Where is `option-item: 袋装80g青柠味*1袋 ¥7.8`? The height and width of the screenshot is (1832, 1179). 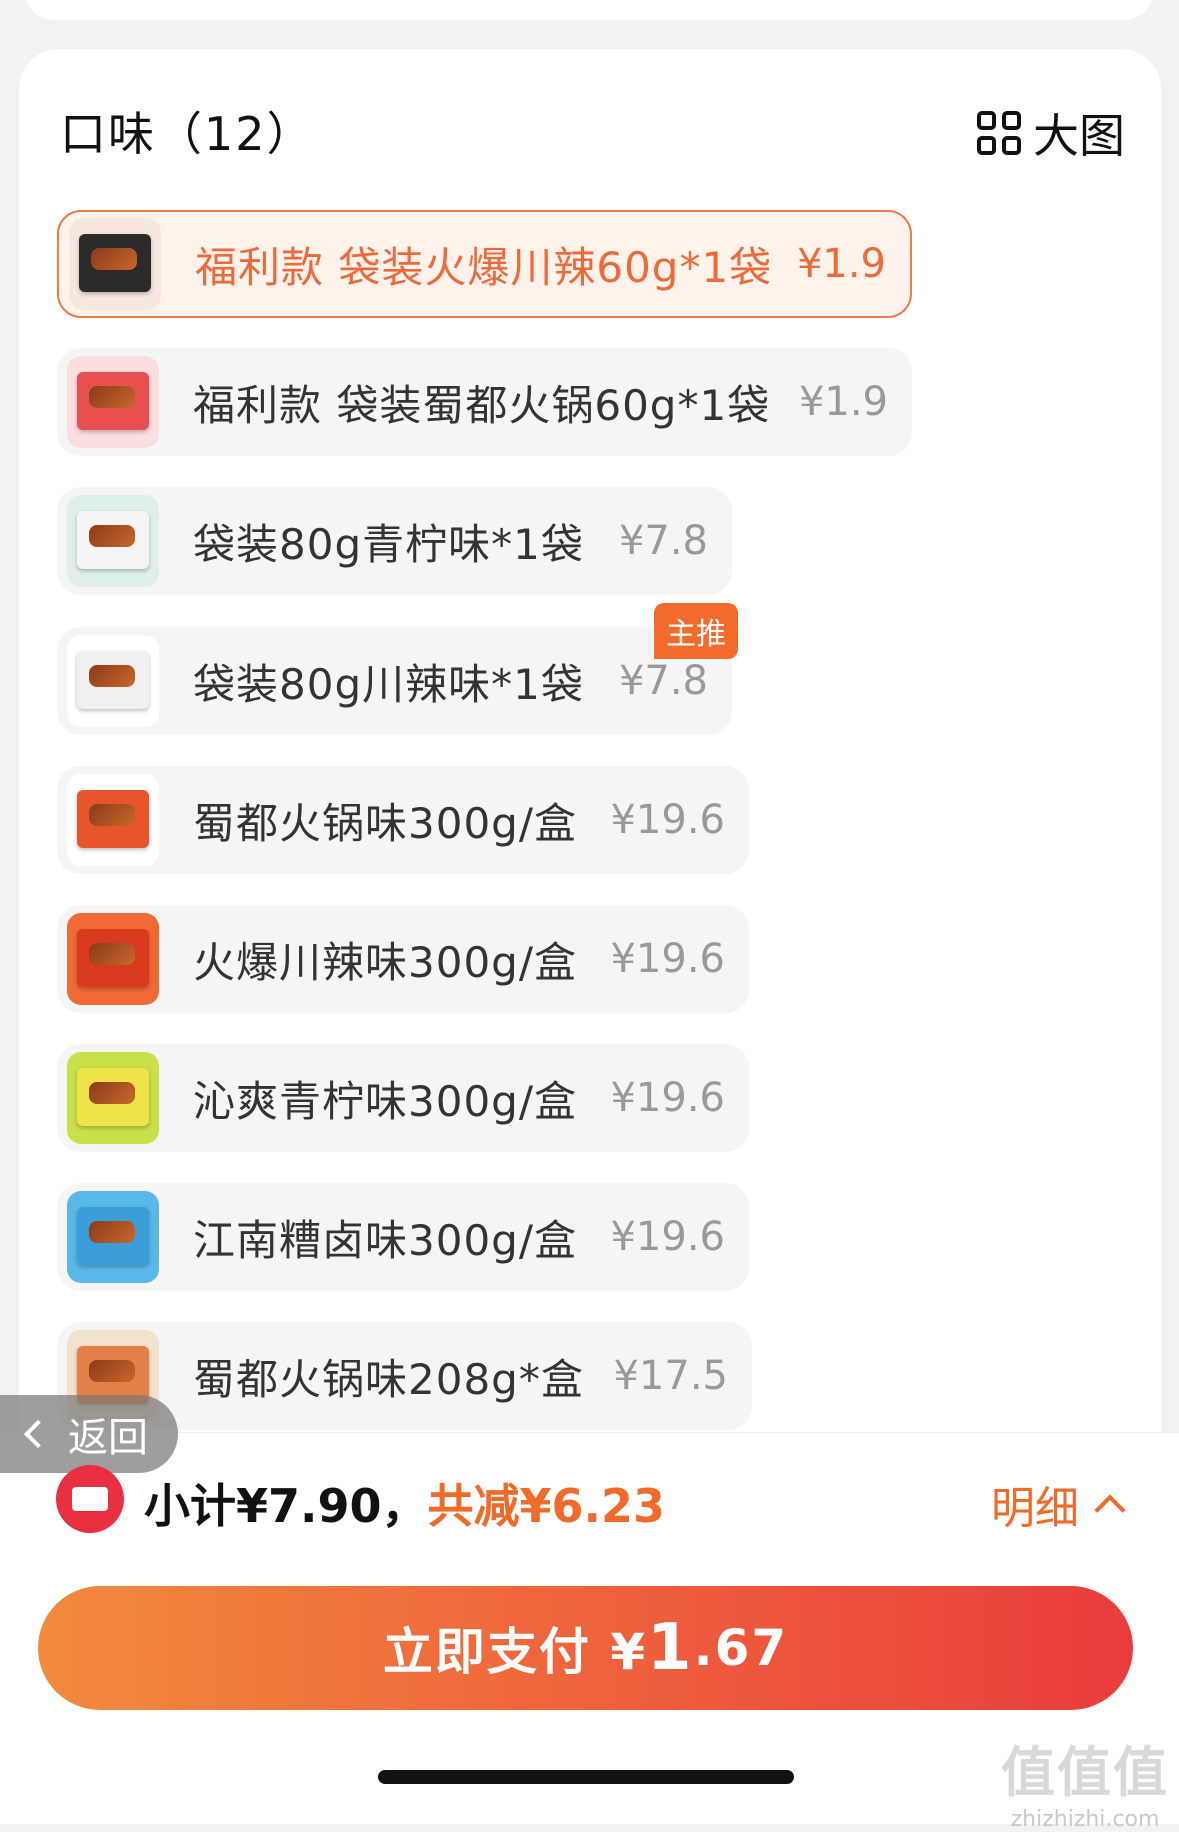 option-item: 袋装80g青柠味*1袋 ¥7.8 is located at coordinates (394, 541).